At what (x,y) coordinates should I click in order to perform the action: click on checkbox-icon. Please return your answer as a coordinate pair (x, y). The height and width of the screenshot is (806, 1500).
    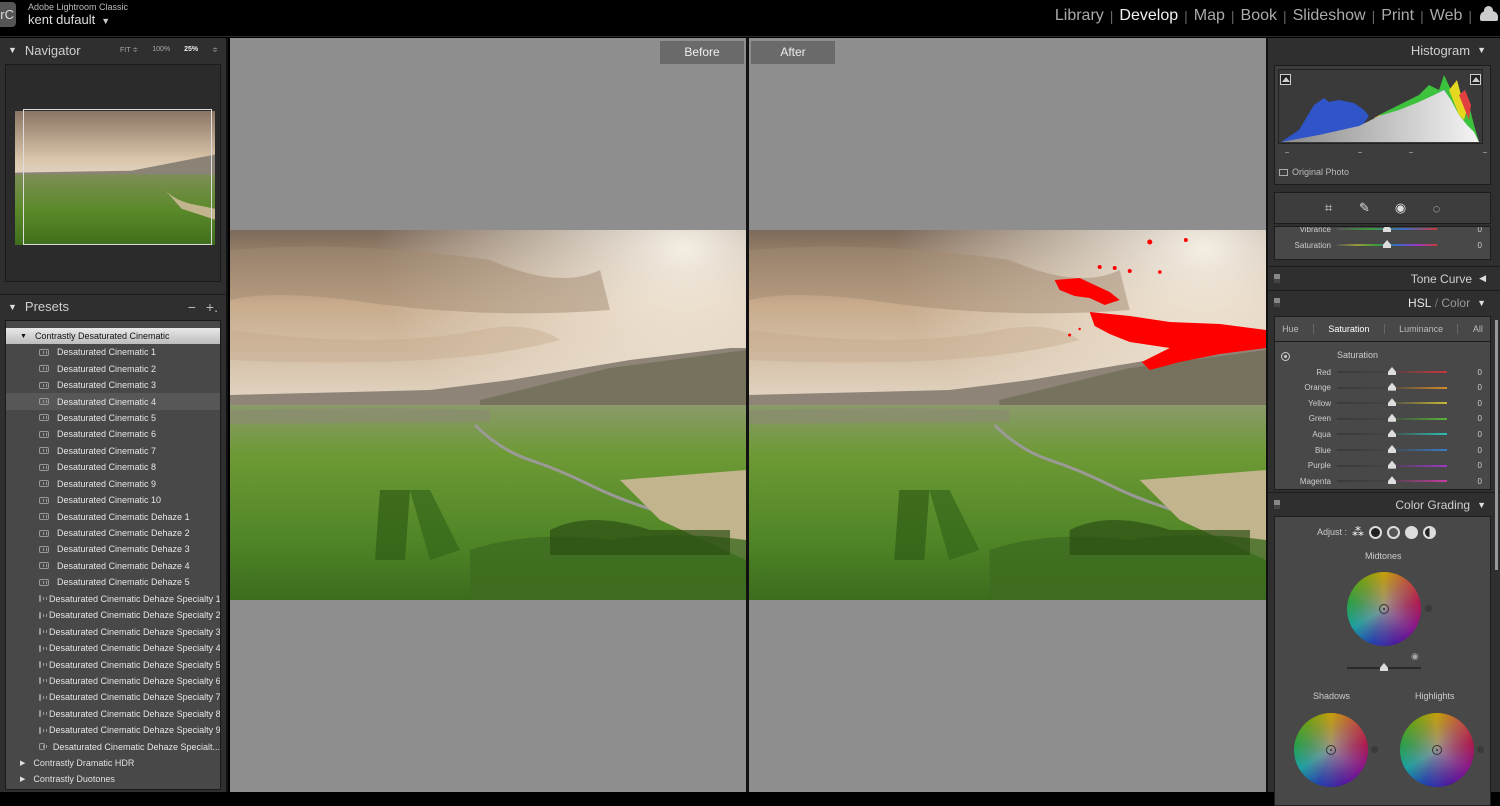
    Looking at the image, I should click on (1283, 172).